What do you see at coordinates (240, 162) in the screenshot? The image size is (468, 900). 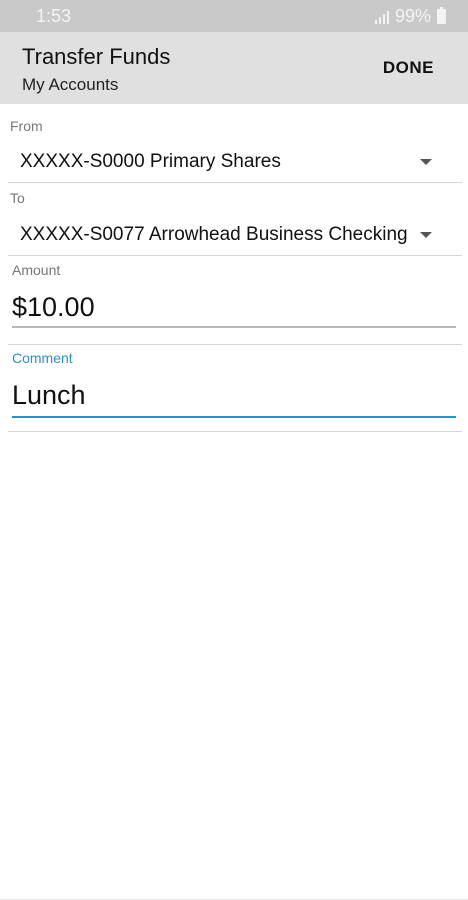 I see `from-select: XXXXX-S0000 Primary Shares` at bounding box center [240, 162].